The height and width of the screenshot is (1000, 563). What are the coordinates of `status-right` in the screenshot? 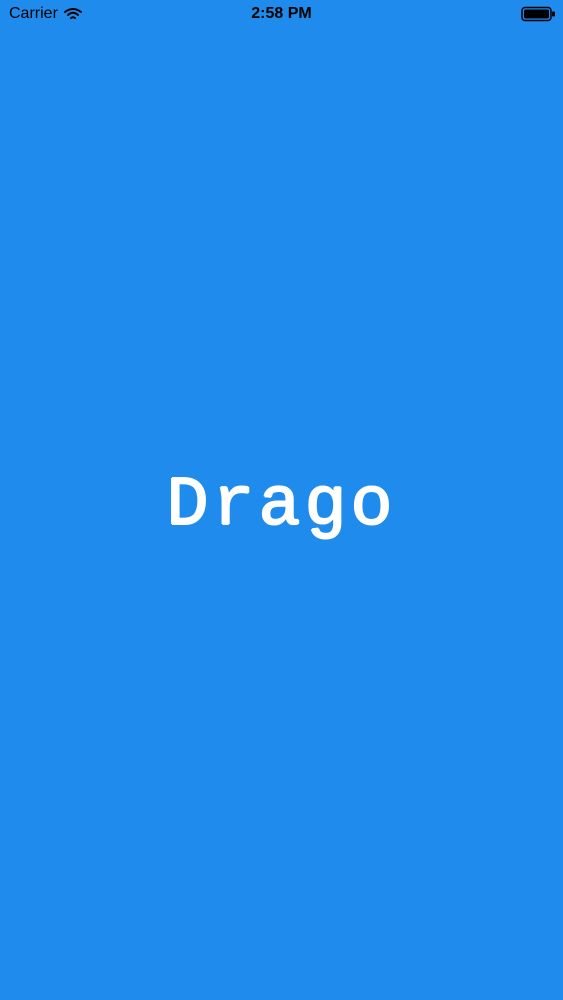 It's located at (538, 14).